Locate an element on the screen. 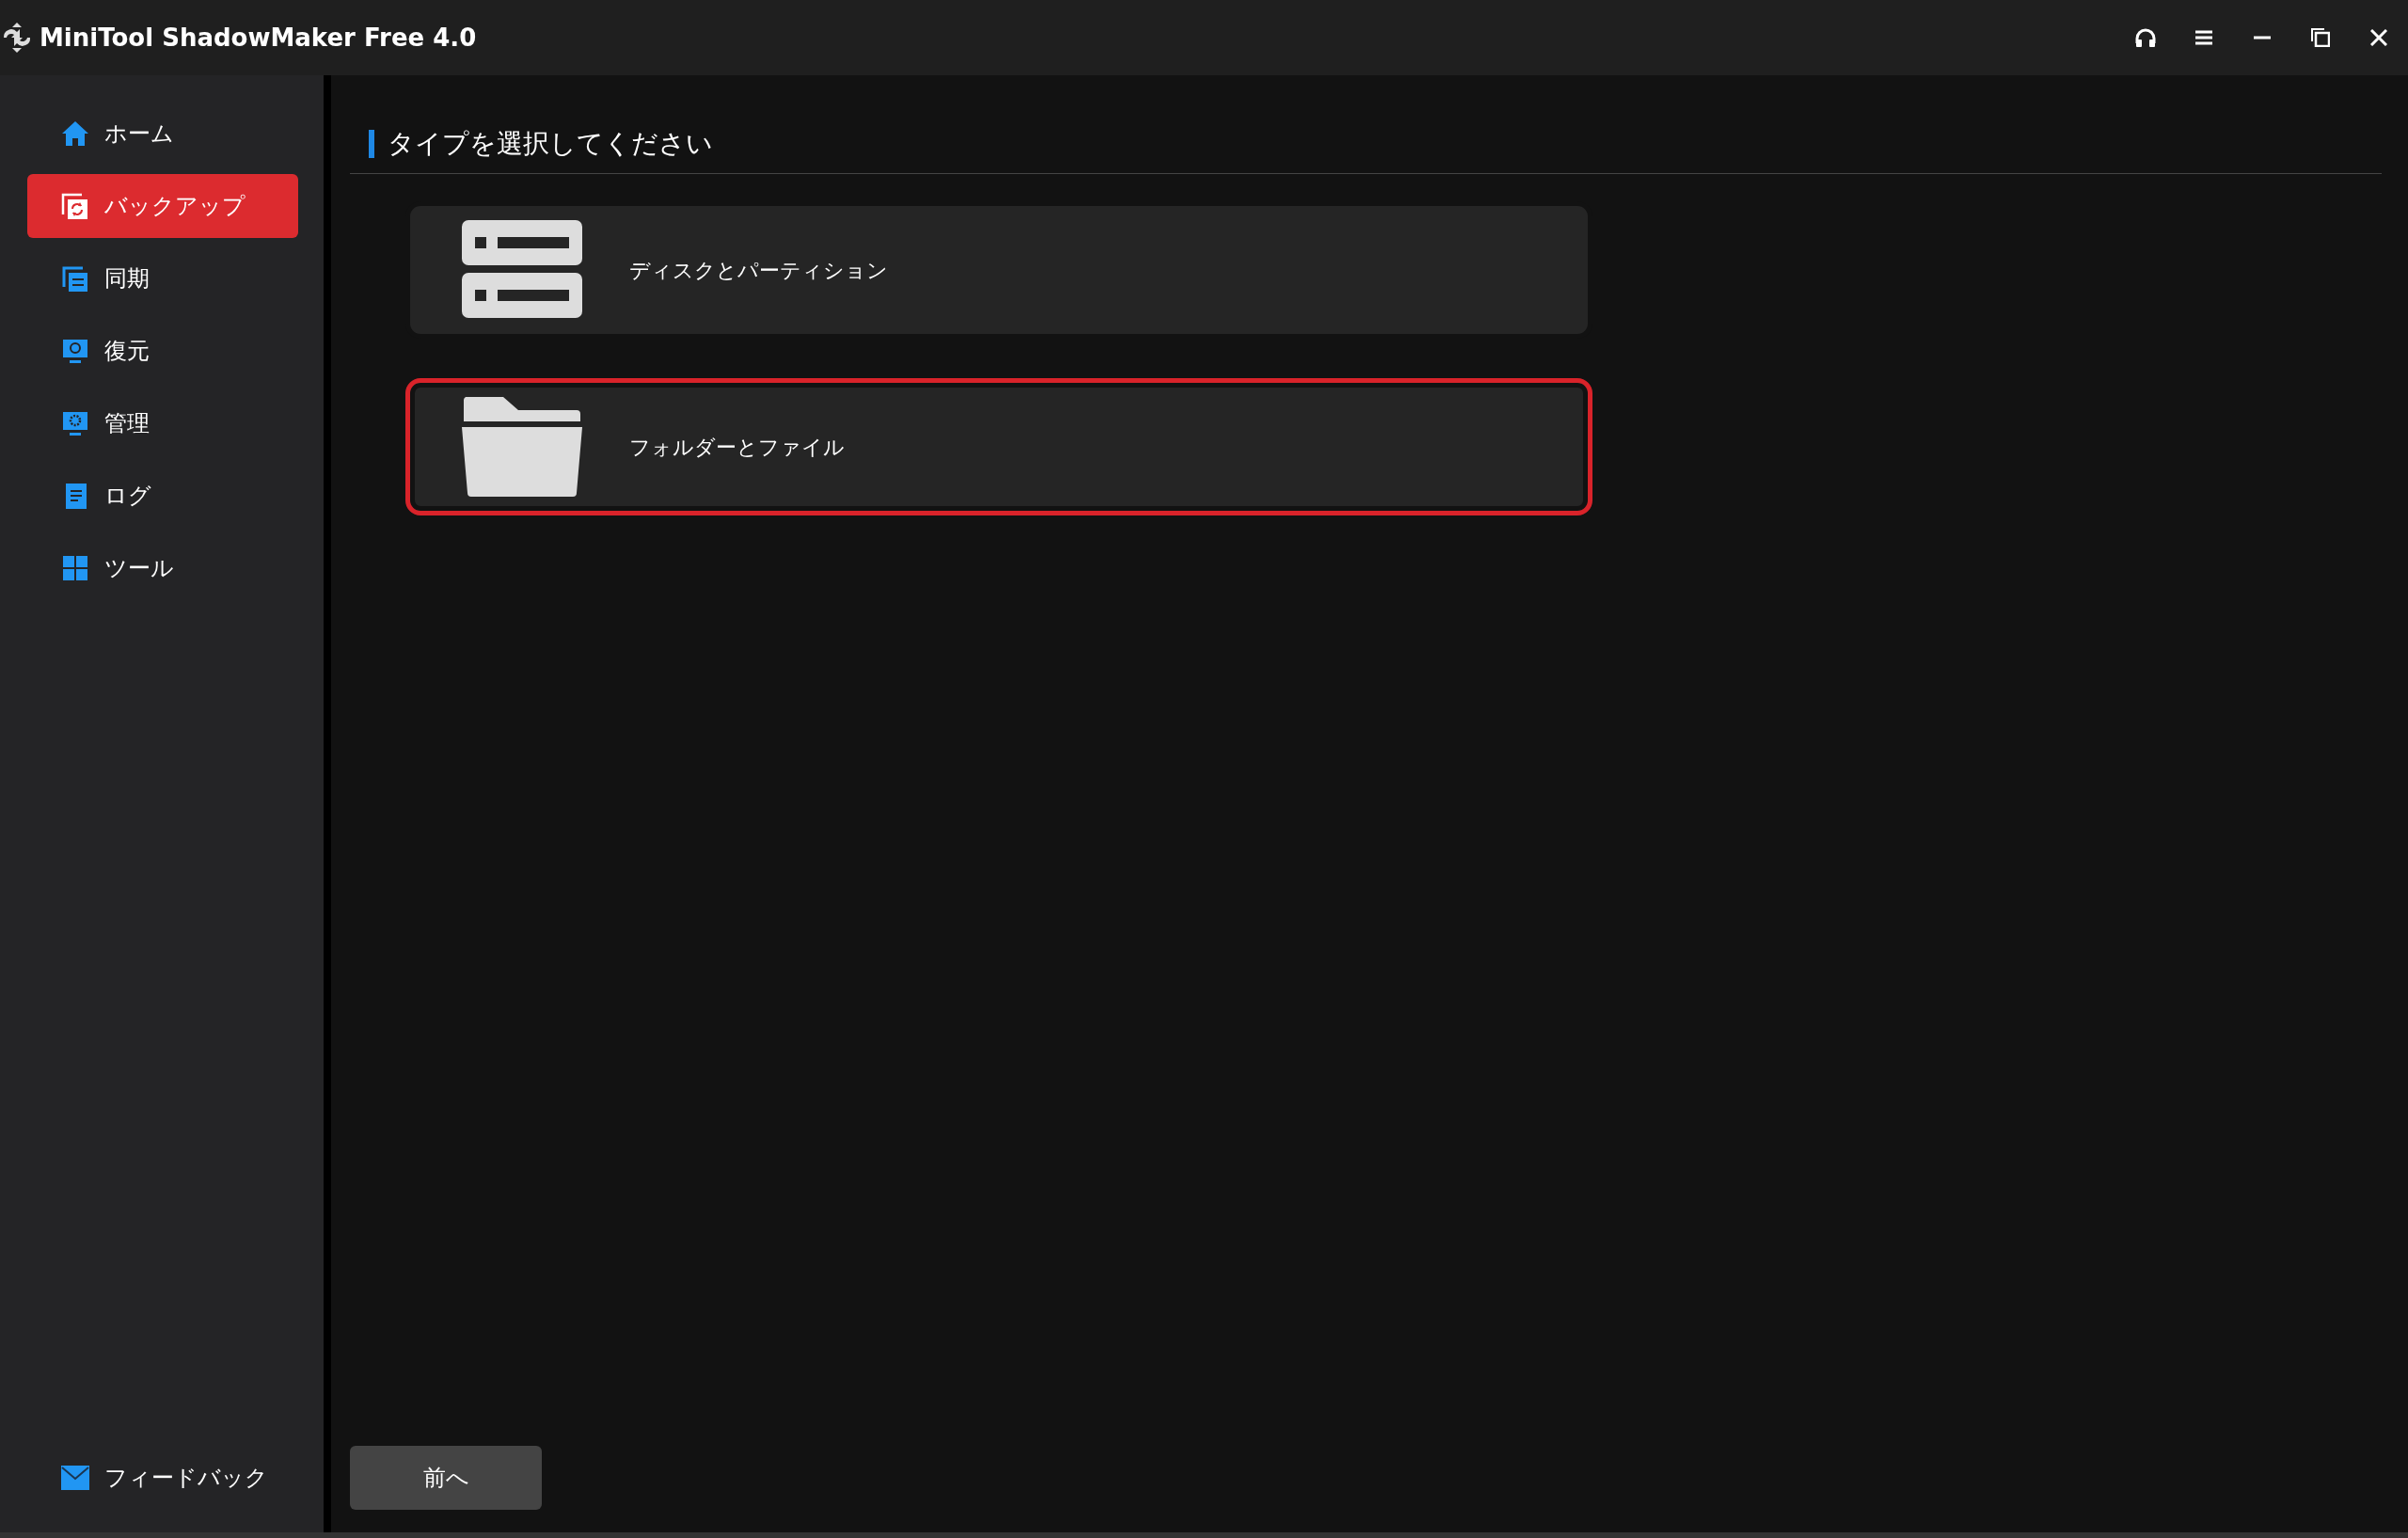 The image size is (2408, 1538). minimize-icon is located at coordinates (2263, 38).